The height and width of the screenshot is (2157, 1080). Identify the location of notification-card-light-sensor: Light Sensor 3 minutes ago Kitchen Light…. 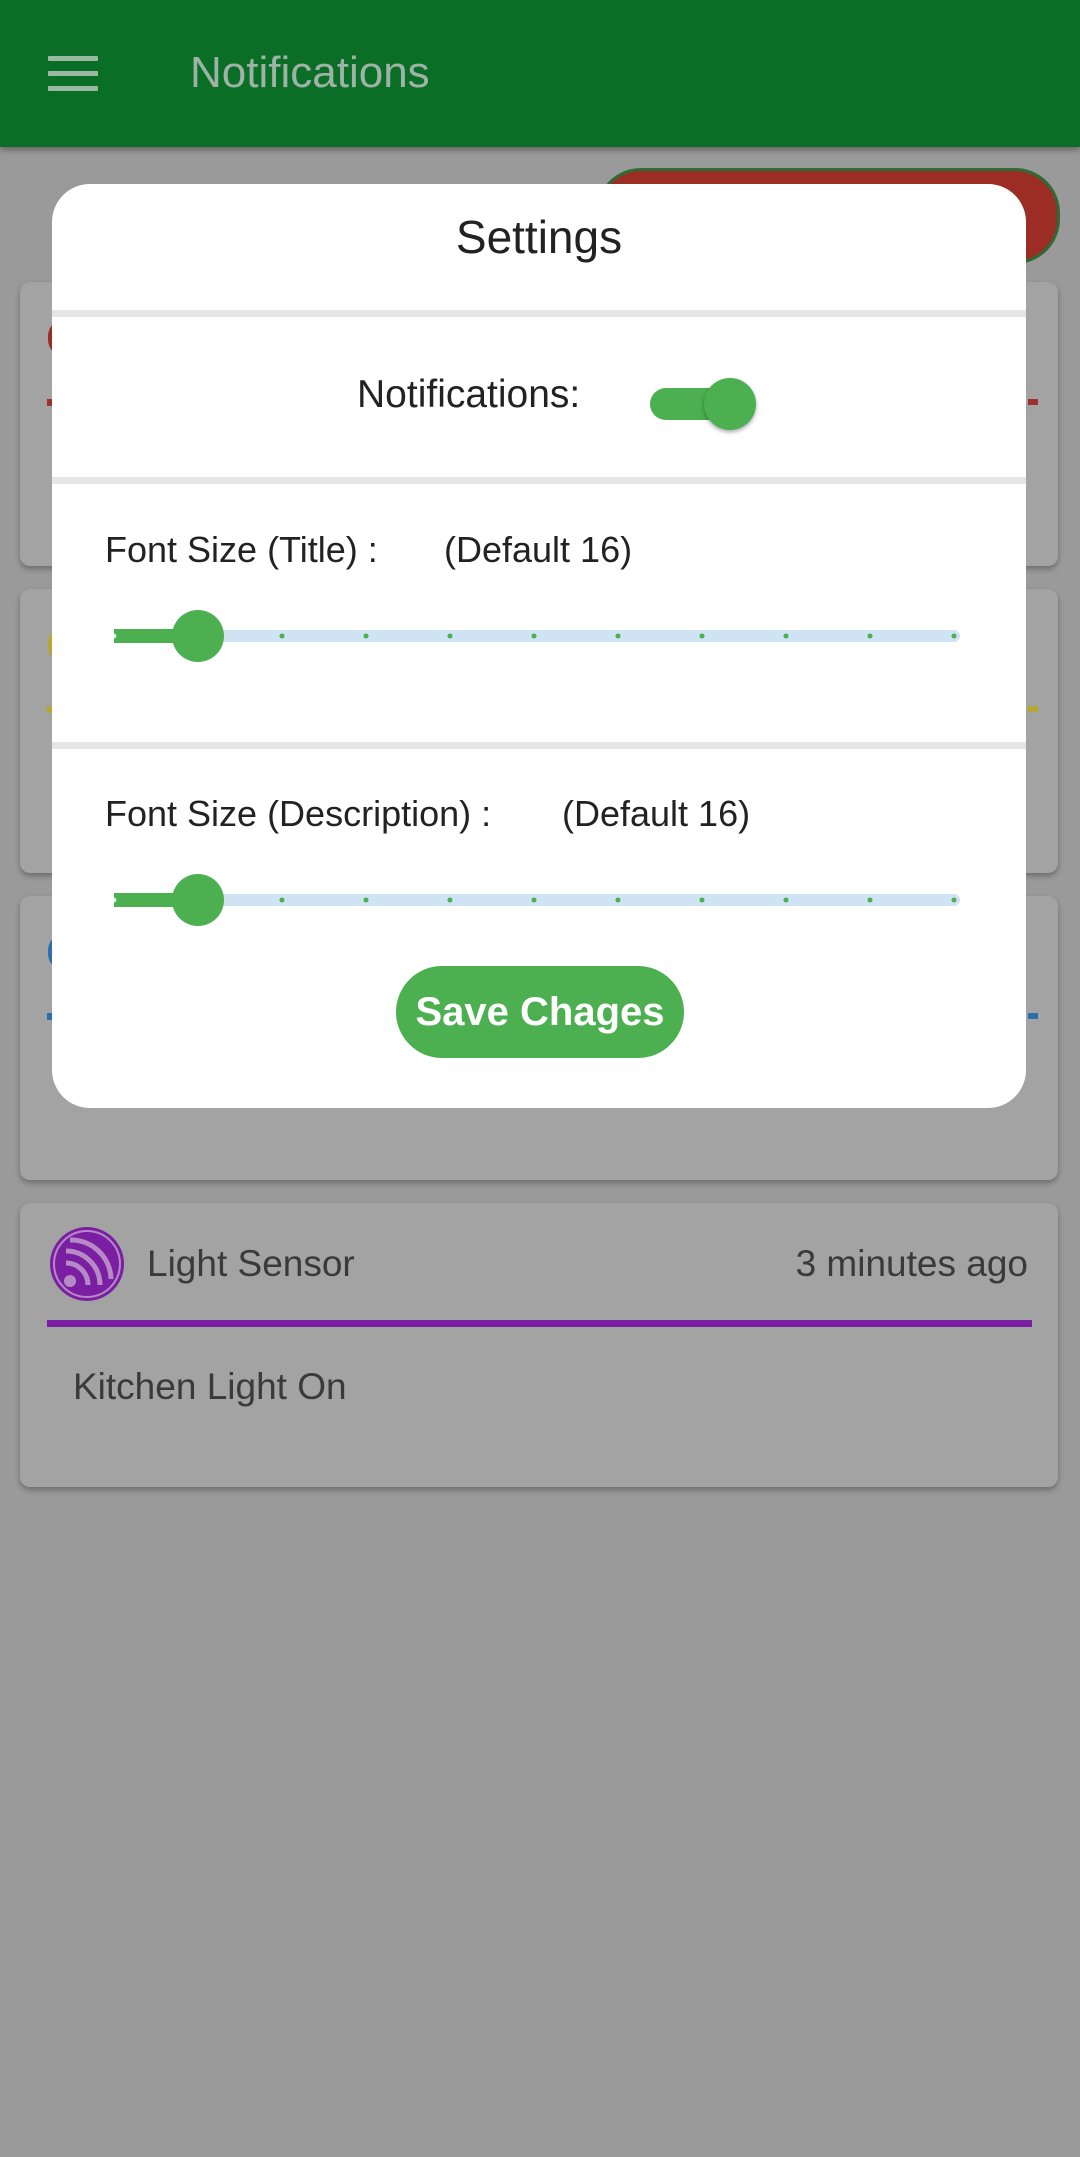
(539, 1345).